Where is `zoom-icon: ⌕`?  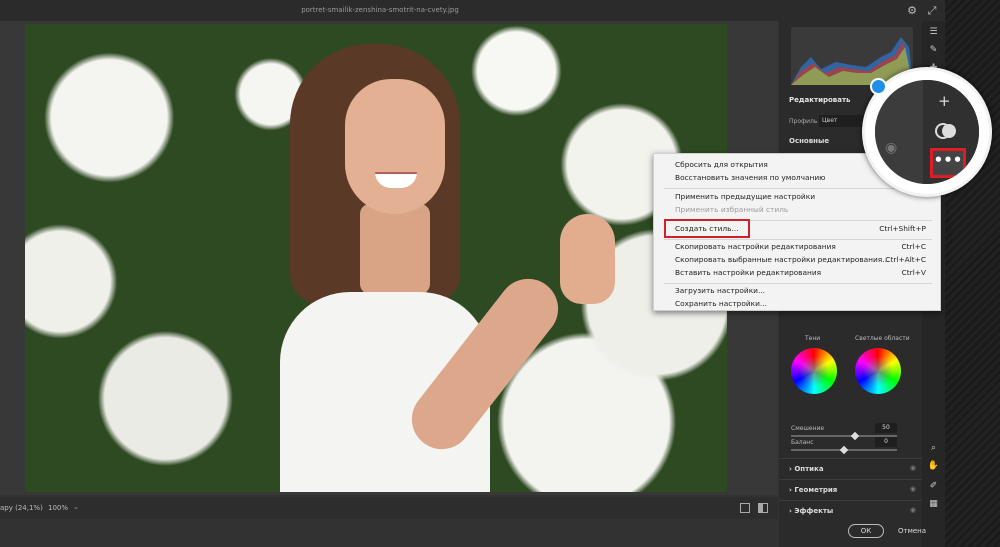 zoom-icon: ⌕ is located at coordinates (933, 448).